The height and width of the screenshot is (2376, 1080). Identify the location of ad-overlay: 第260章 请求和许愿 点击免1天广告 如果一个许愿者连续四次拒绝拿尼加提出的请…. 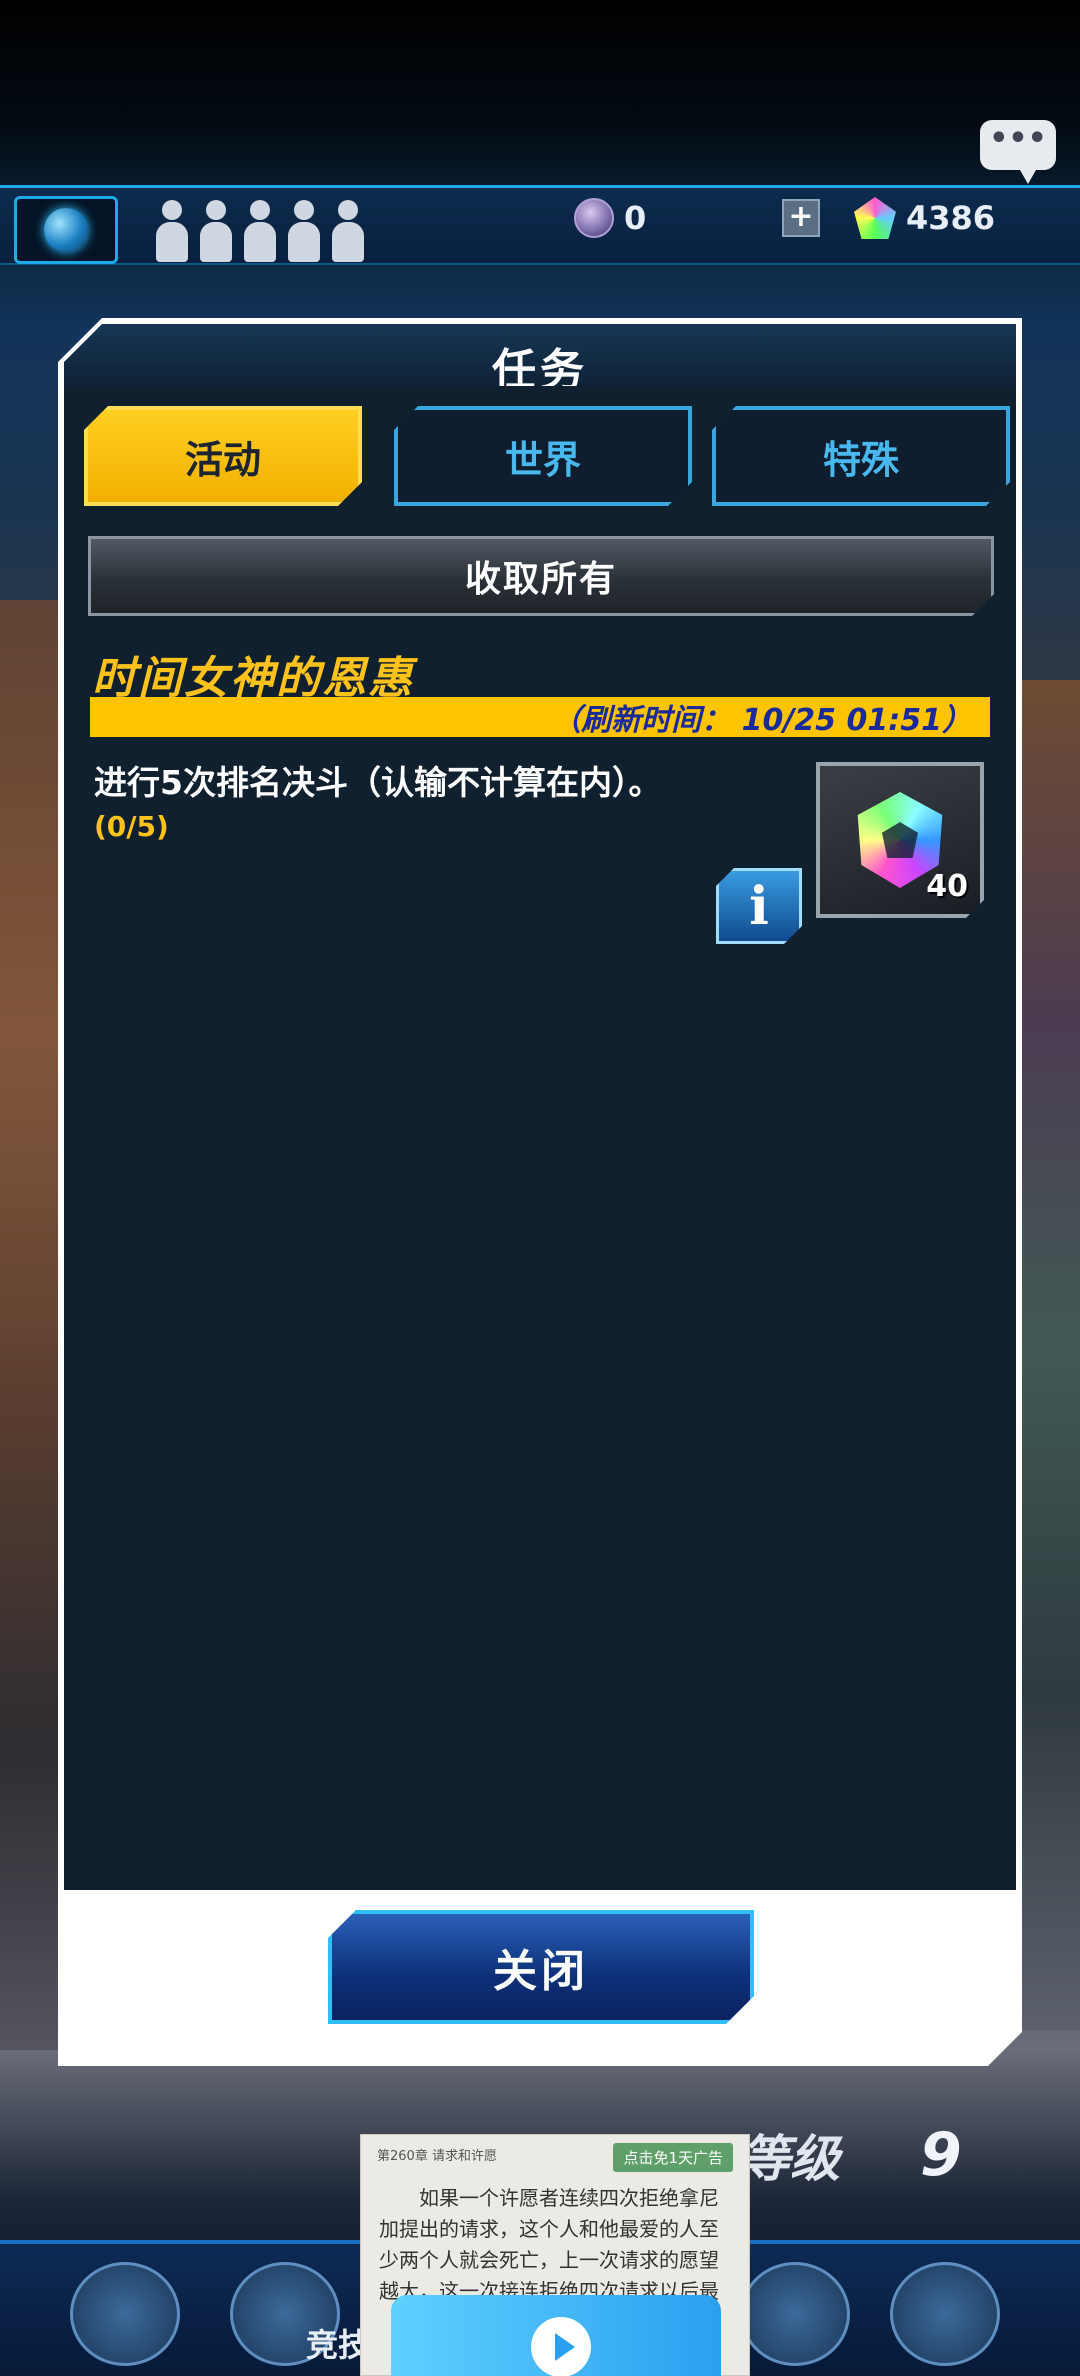
(555, 2255).